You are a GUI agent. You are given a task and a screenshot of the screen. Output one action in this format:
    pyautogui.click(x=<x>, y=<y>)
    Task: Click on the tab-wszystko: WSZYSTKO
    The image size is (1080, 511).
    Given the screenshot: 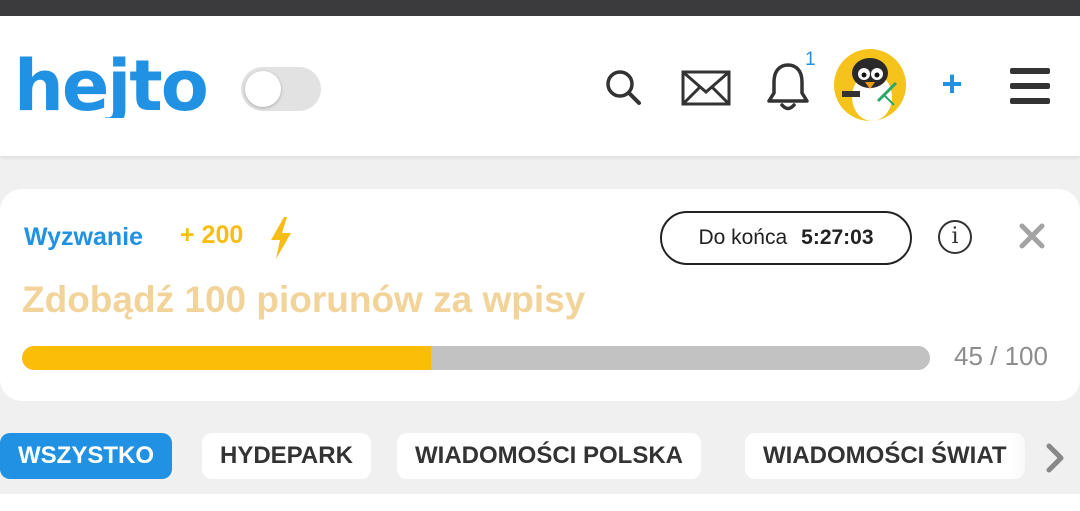 What is the action you would take?
    pyautogui.click(x=86, y=456)
    